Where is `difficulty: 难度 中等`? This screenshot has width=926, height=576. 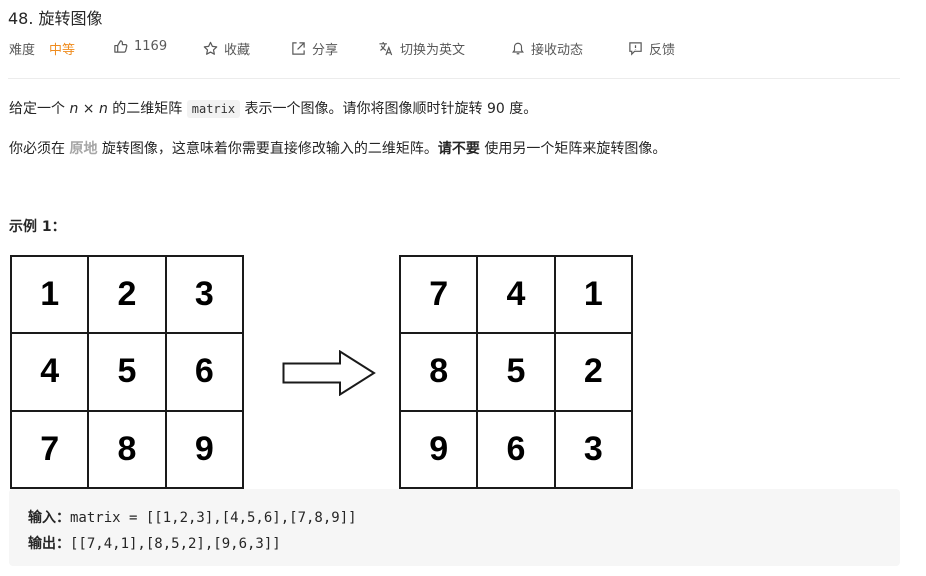 difficulty: 难度 中等 is located at coordinates (42, 48).